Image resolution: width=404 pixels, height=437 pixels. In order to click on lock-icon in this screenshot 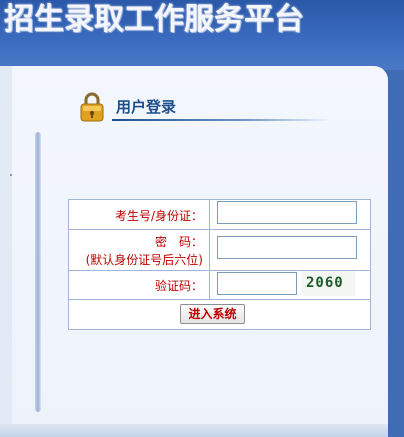, I will do `click(92, 107)`.